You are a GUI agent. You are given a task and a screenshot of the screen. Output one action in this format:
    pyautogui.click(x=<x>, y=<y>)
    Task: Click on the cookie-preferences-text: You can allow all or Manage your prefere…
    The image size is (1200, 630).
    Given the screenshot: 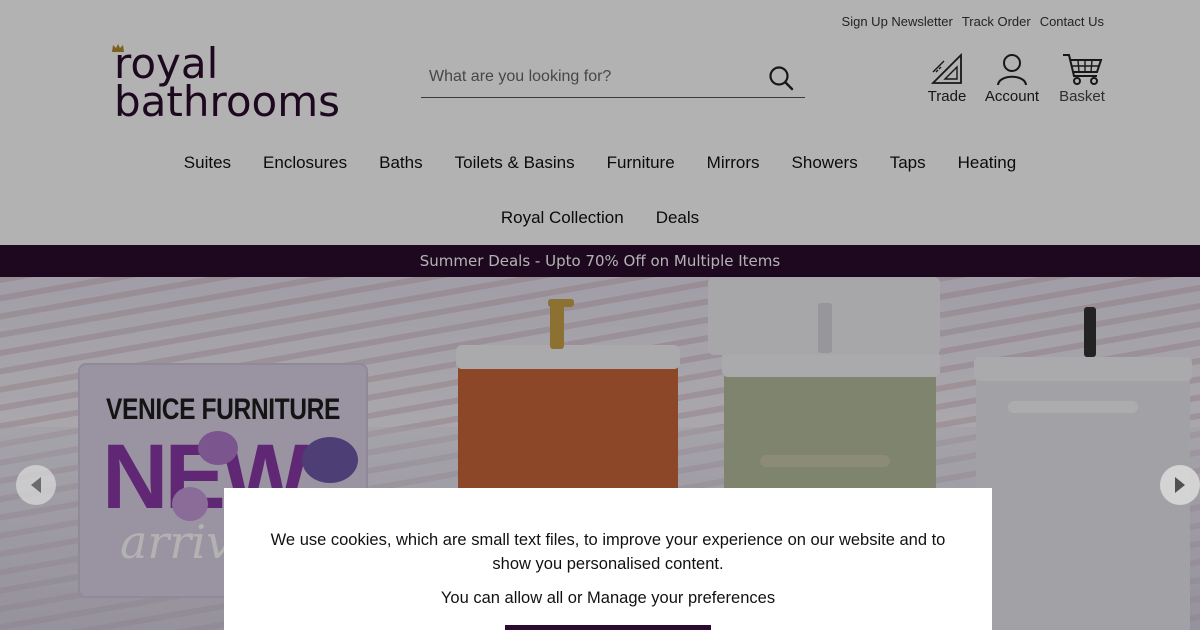 What is the action you would take?
    pyautogui.click(x=608, y=598)
    